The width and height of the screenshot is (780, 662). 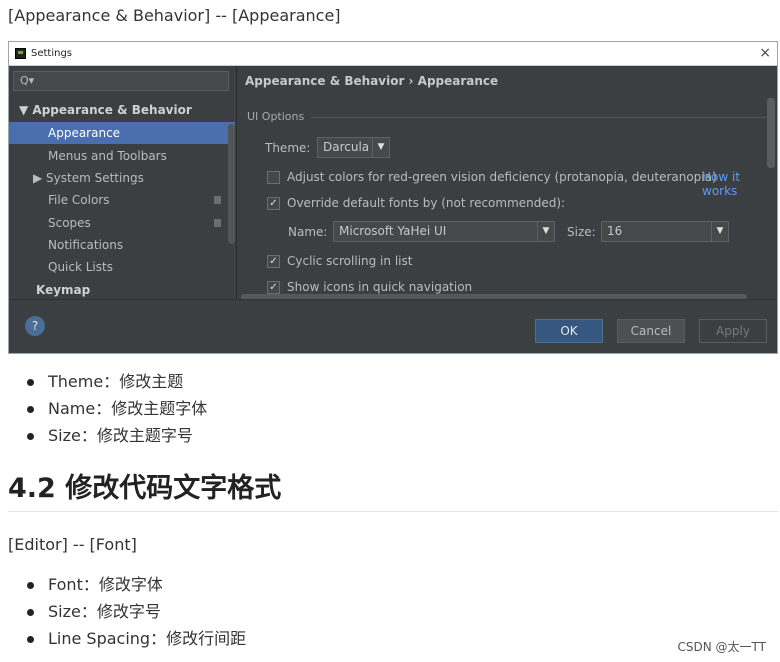 What do you see at coordinates (765, 53) in the screenshot?
I see `close-icon: ×` at bounding box center [765, 53].